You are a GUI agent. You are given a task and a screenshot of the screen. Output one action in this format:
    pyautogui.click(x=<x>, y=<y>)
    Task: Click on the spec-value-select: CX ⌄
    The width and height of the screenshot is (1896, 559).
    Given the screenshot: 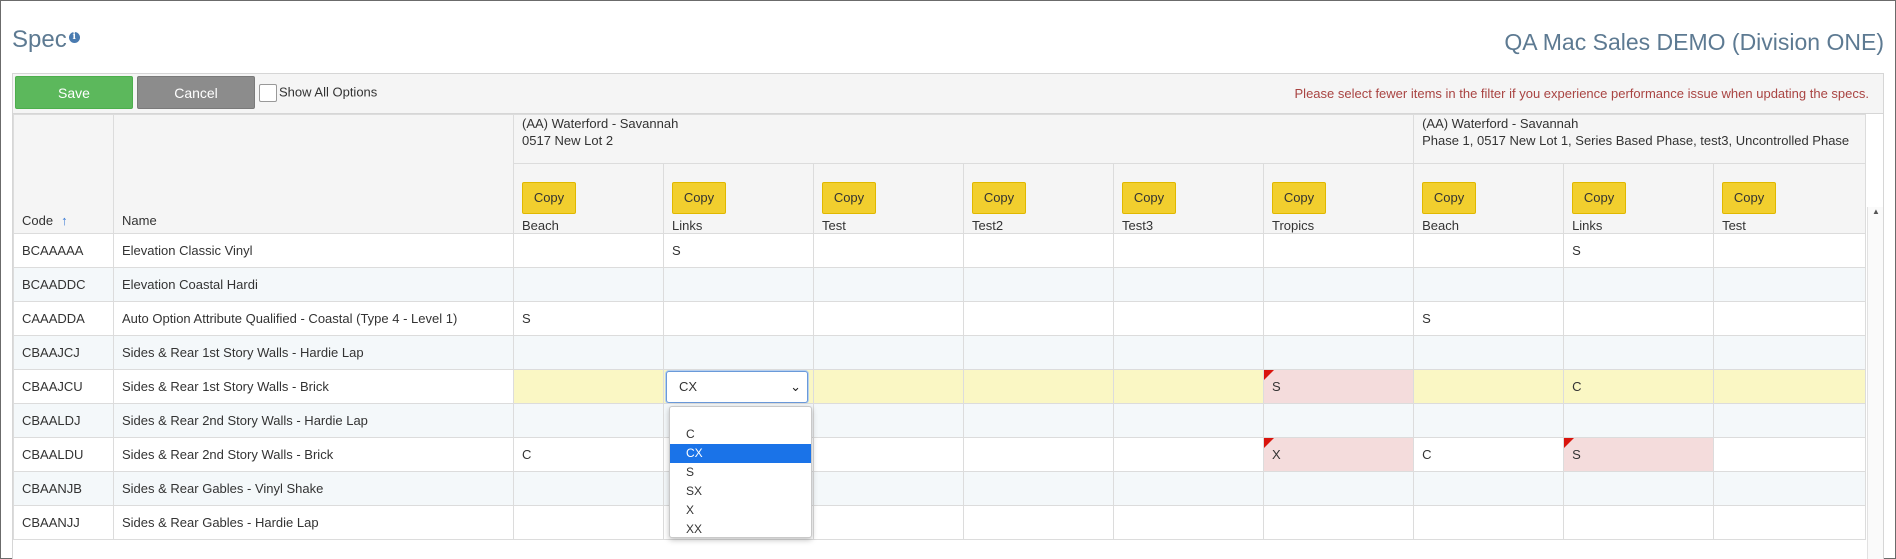 What is the action you would take?
    pyautogui.click(x=737, y=386)
    